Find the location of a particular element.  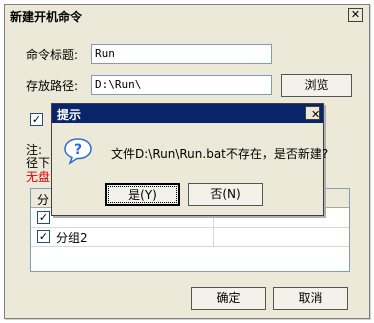

ok-button: 确定 is located at coordinates (228, 298).